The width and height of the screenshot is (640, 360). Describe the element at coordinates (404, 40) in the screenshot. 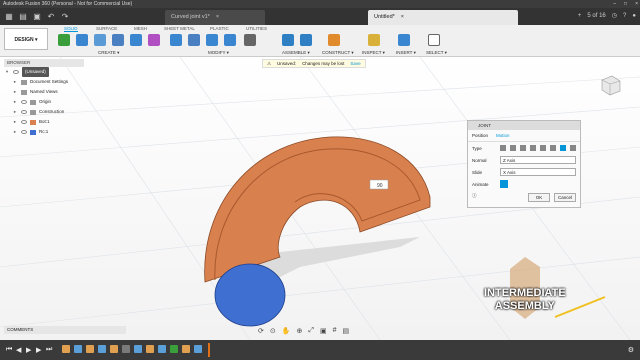

I see `insert-icon` at that location.